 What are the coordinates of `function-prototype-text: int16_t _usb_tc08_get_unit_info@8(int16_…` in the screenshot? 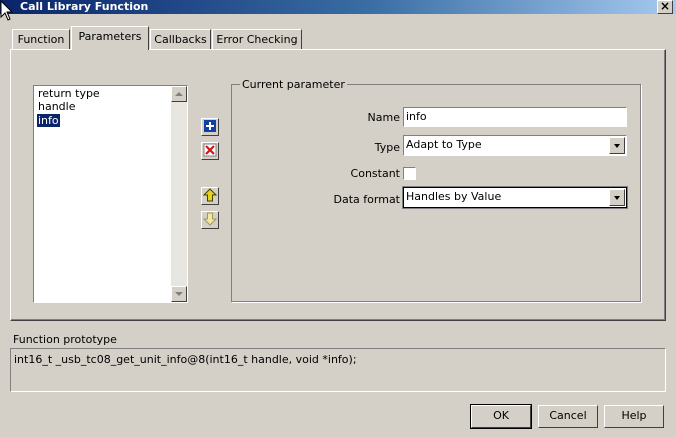 It's located at (185, 359).